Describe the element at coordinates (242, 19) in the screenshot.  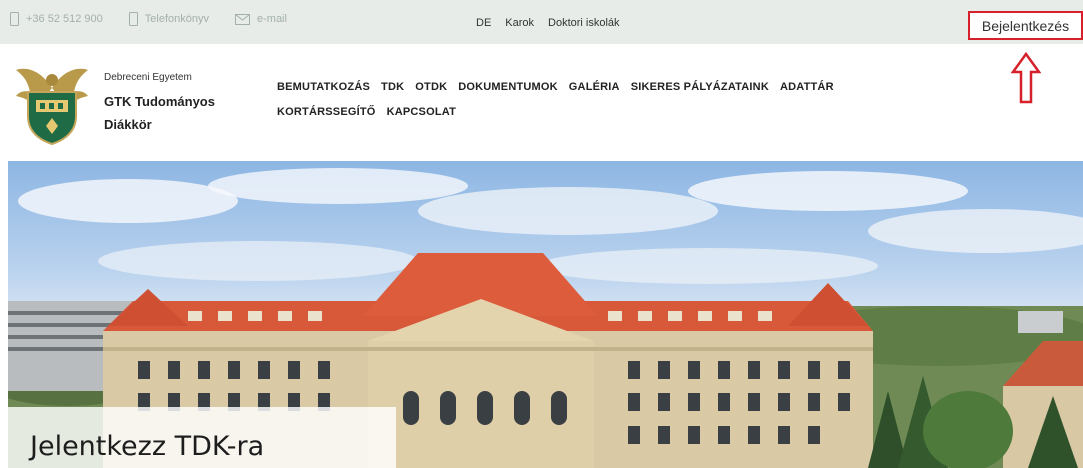
I see `envelope-icon` at that location.